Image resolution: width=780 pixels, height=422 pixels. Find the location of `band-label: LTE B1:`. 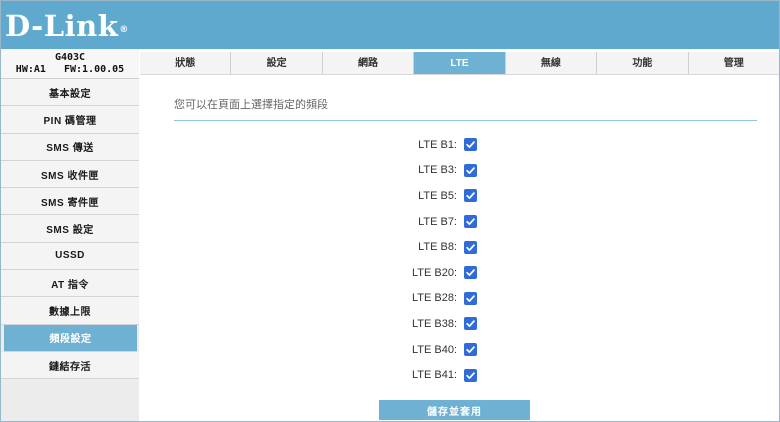

band-label: LTE B1: is located at coordinates (437, 144).